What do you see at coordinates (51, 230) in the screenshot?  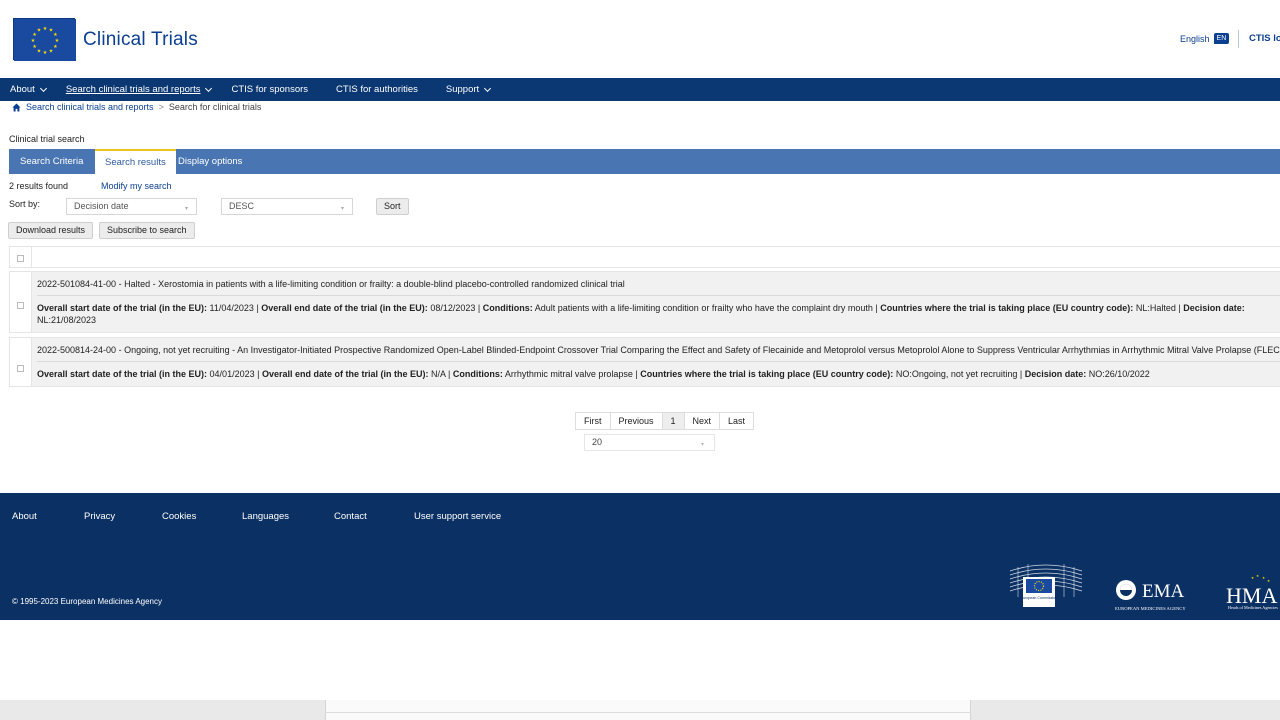 I see `download-results-button: Download results` at bounding box center [51, 230].